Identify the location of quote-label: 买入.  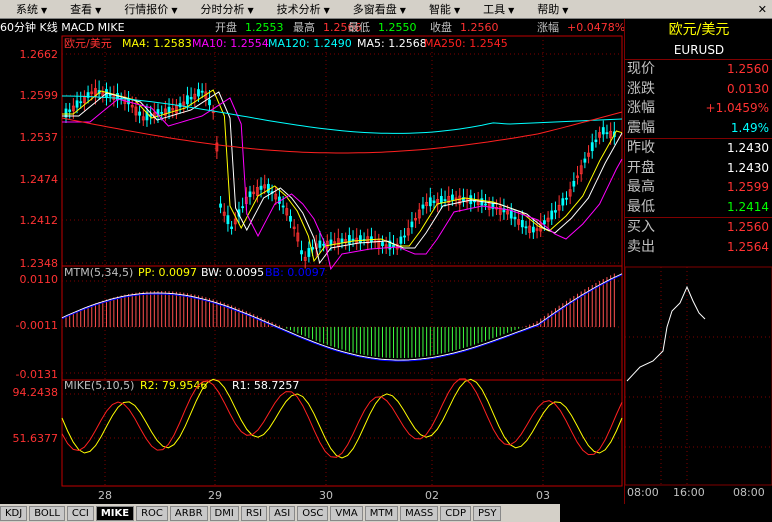
(641, 227).